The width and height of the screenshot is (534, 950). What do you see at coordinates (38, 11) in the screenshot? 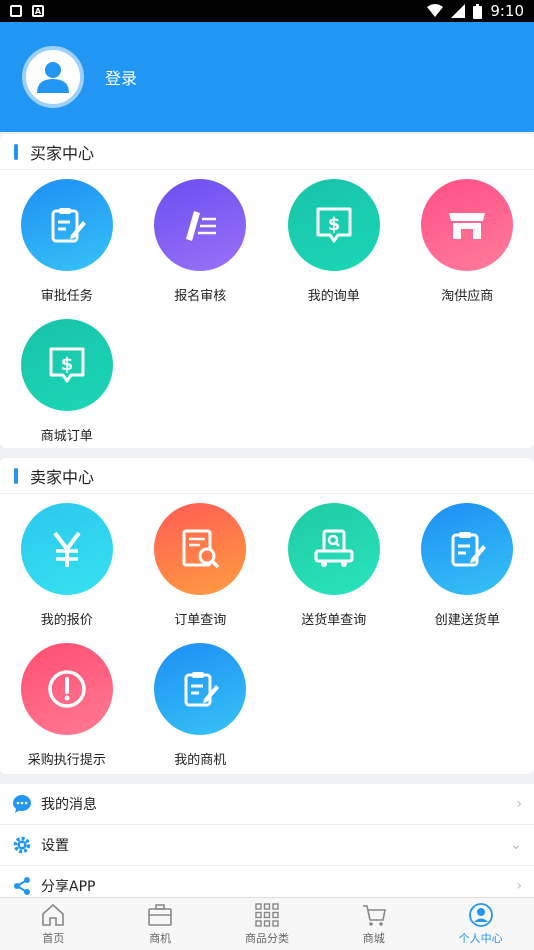
I see `a-notification-icon: A` at bounding box center [38, 11].